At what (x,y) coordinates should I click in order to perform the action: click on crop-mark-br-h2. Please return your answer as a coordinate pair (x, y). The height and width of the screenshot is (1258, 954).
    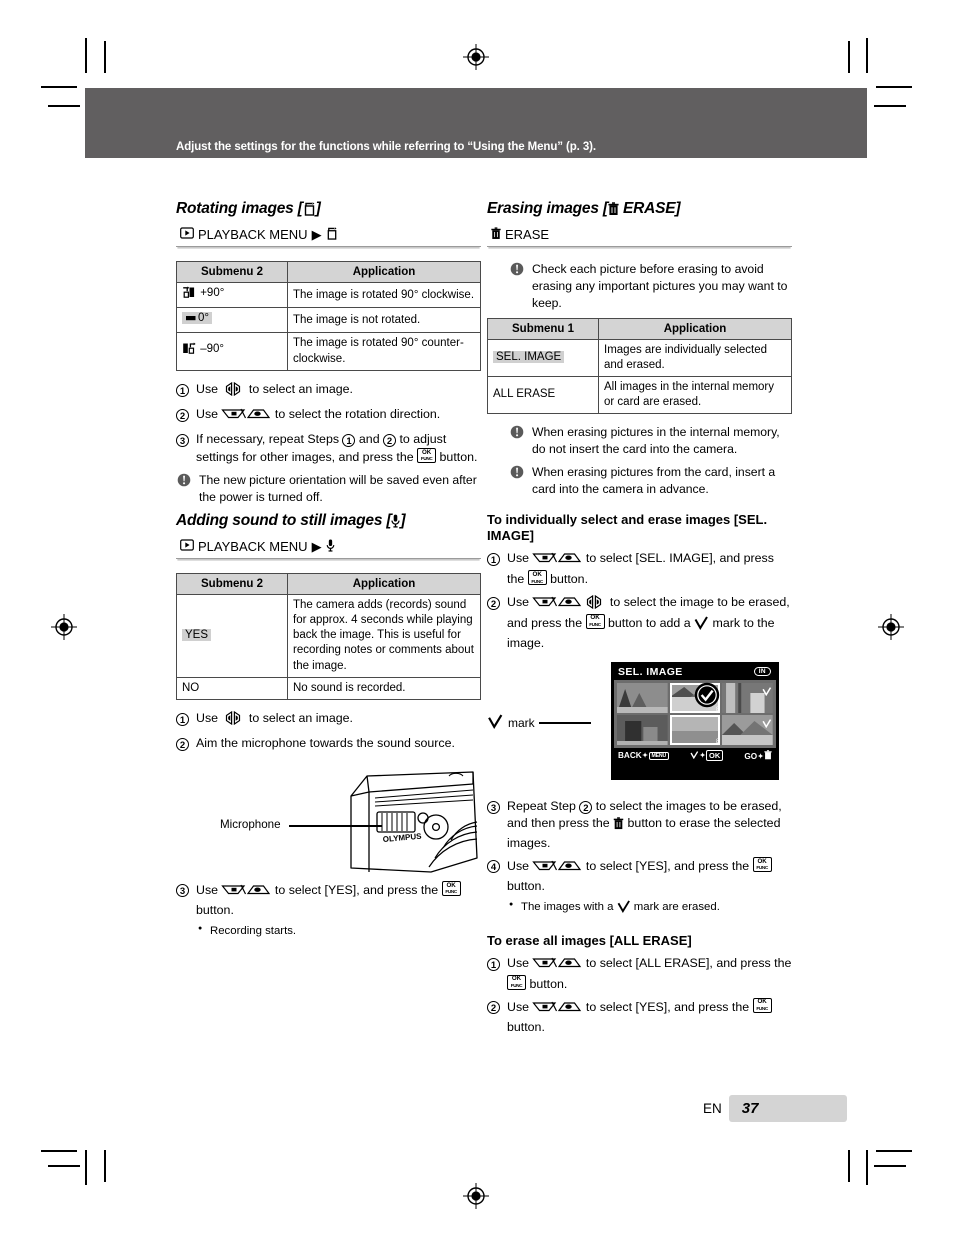
    Looking at the image, I should click on (890, 1166).